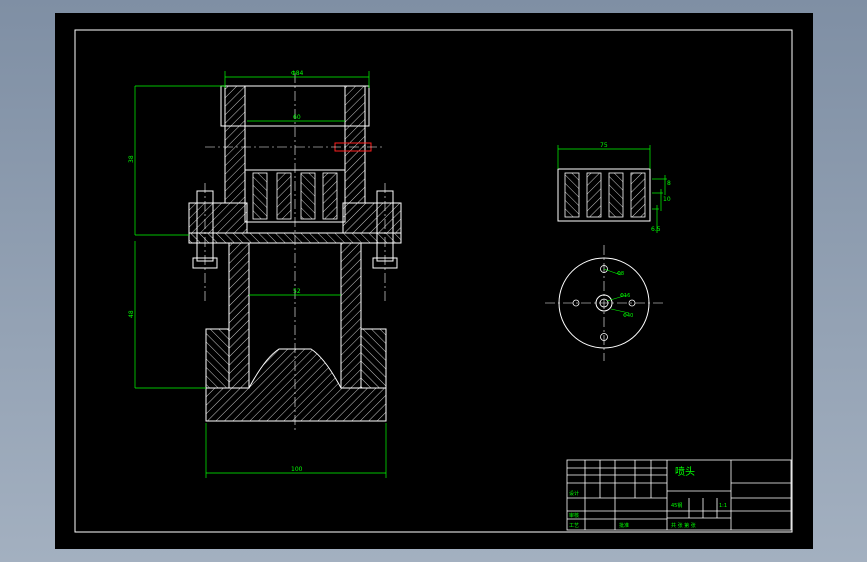 Image resolution: width=867 pixels, height=562 pixels. Describe the element at coordinates (676, 505) in the screenshot. I see `material: 45钢` at that location.